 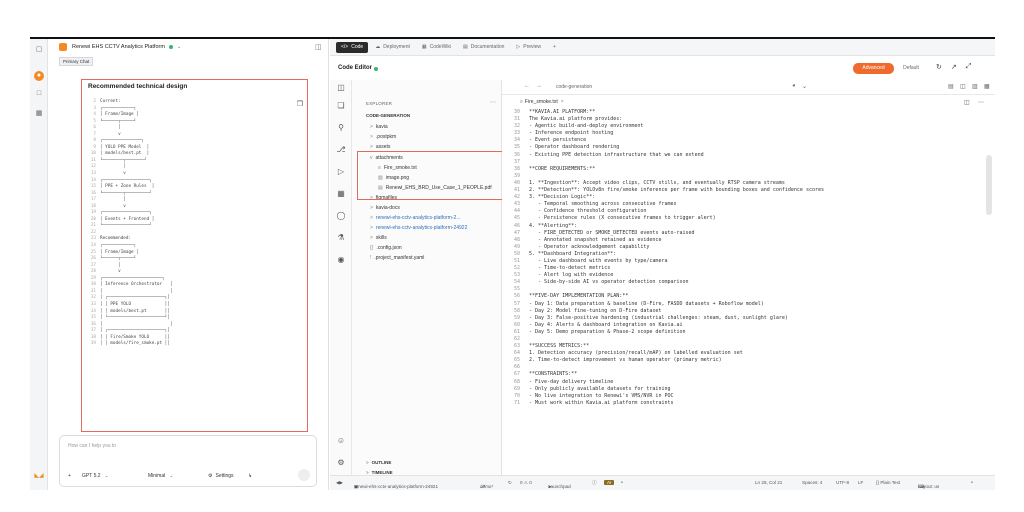 I want to click on code-line: 37, so click(x=665, y=162).